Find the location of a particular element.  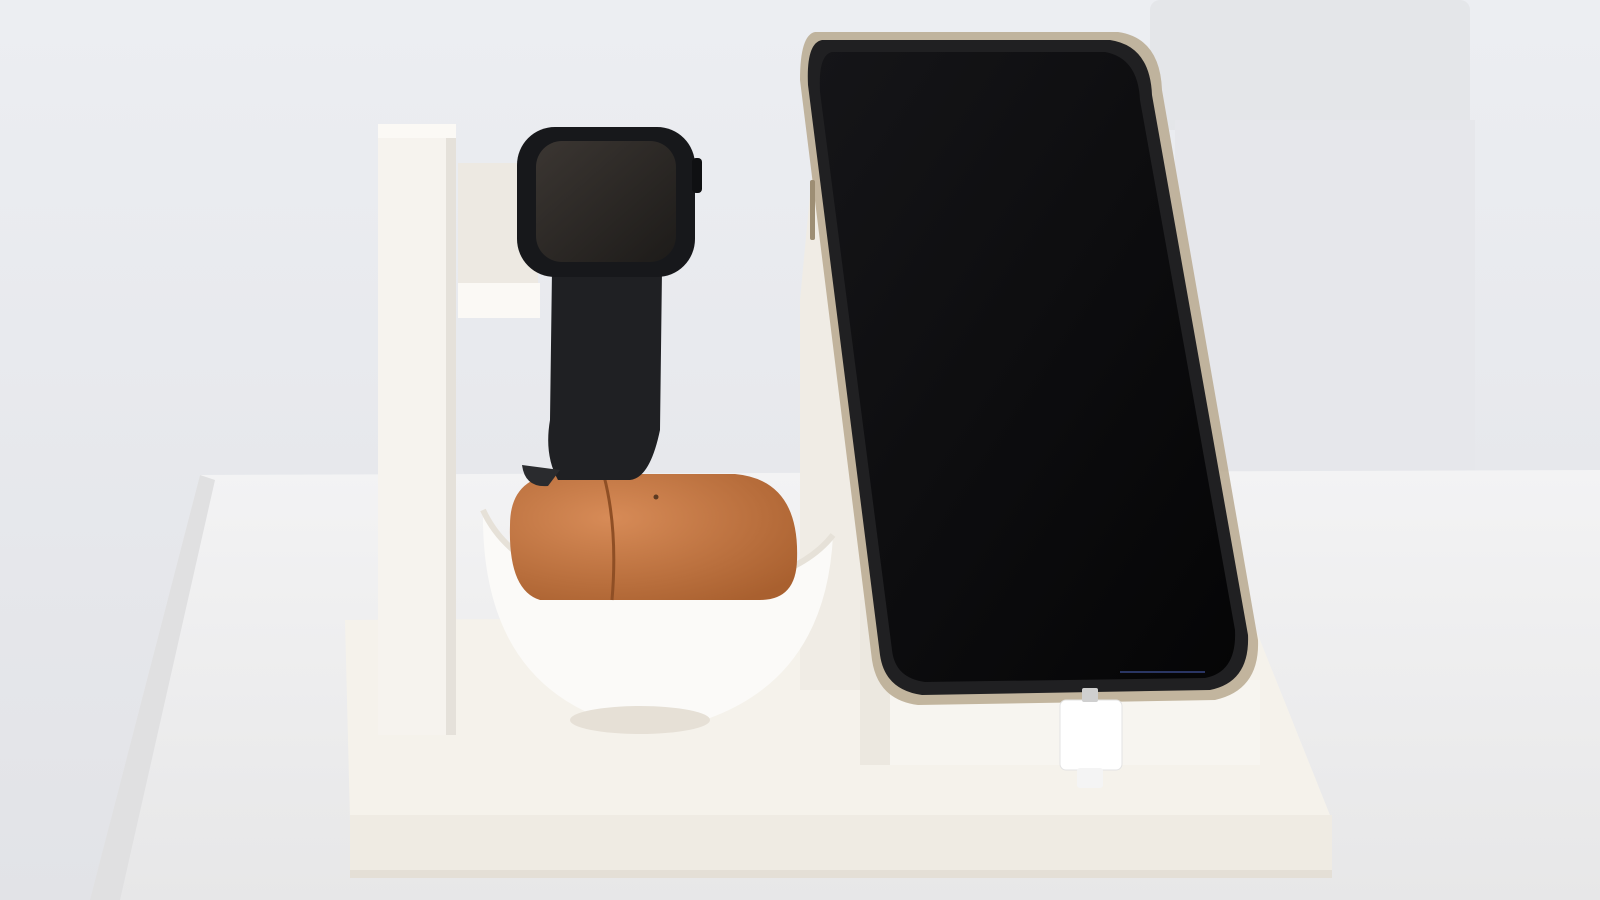

stand-post-top is located at coordinates (417, 131).